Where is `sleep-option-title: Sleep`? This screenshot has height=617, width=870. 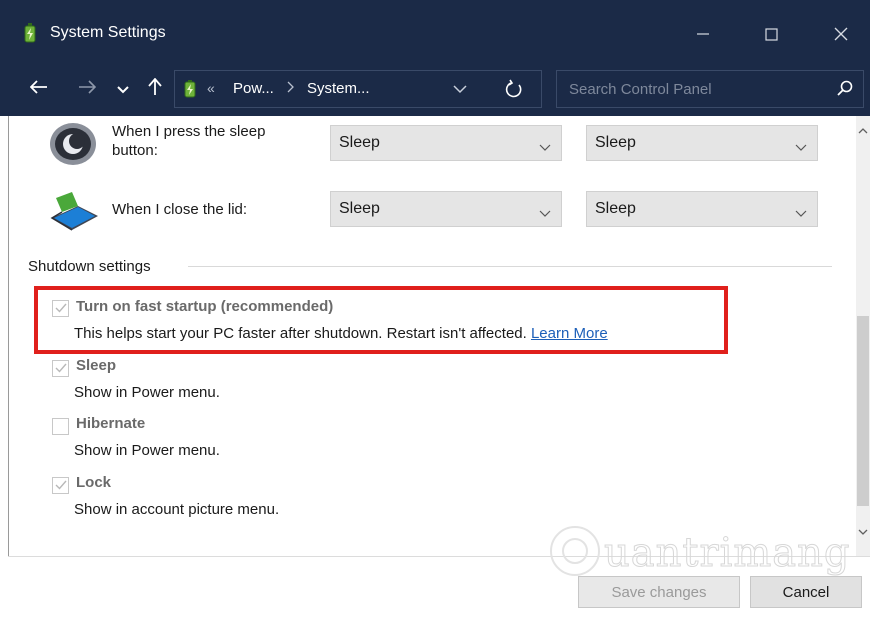
sleep-option-title: Sleep is located at coordinates (96, 365).